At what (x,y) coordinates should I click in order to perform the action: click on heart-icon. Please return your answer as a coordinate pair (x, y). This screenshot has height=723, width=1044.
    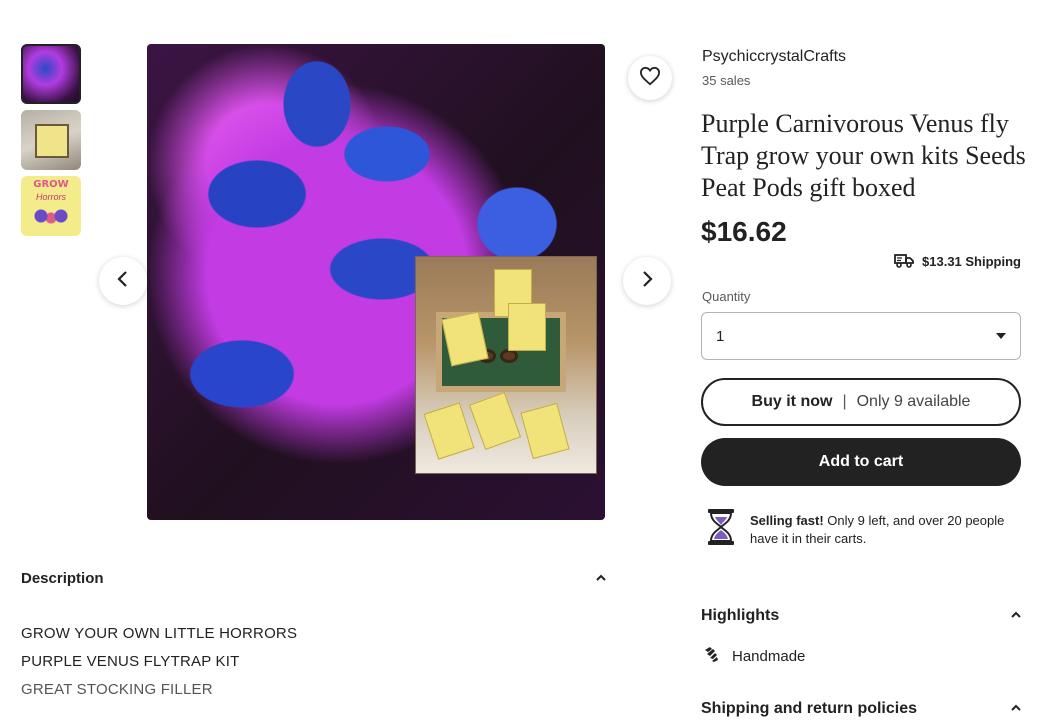
    Looking at the image, I should click on (650, 78).